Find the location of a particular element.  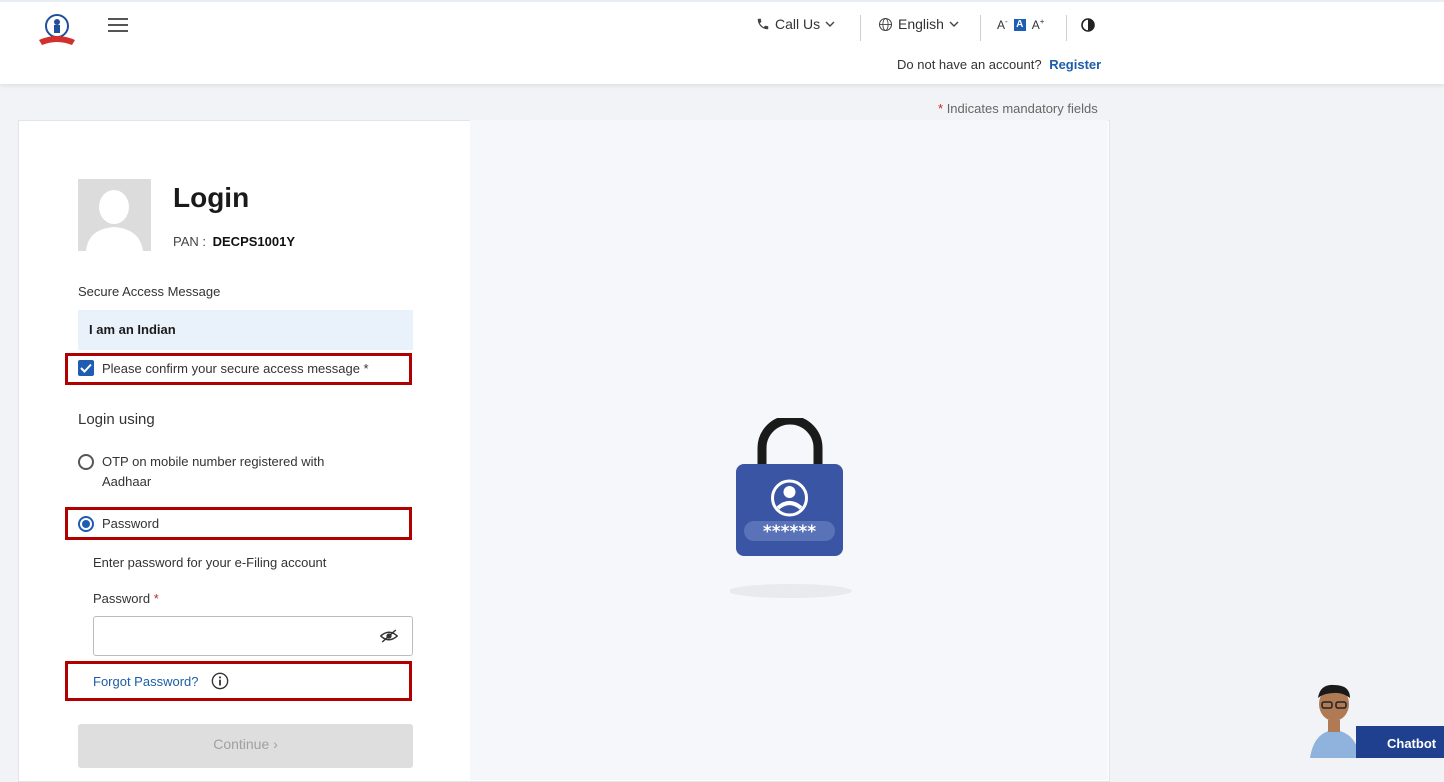

mandatory-fields-note: * Indicates mandatory fields is located at coordinates (1018, 108).